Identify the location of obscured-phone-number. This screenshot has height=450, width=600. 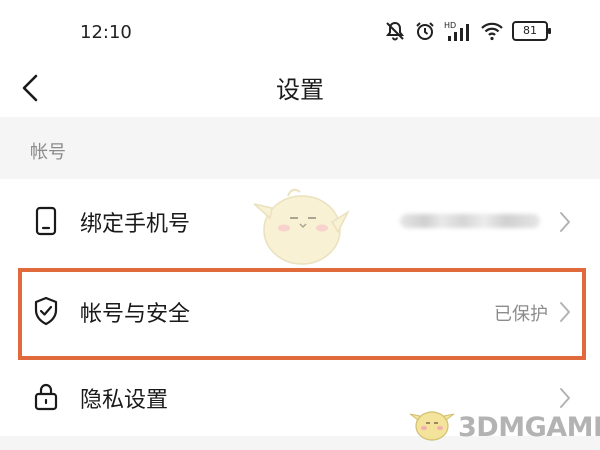
(470, 221).